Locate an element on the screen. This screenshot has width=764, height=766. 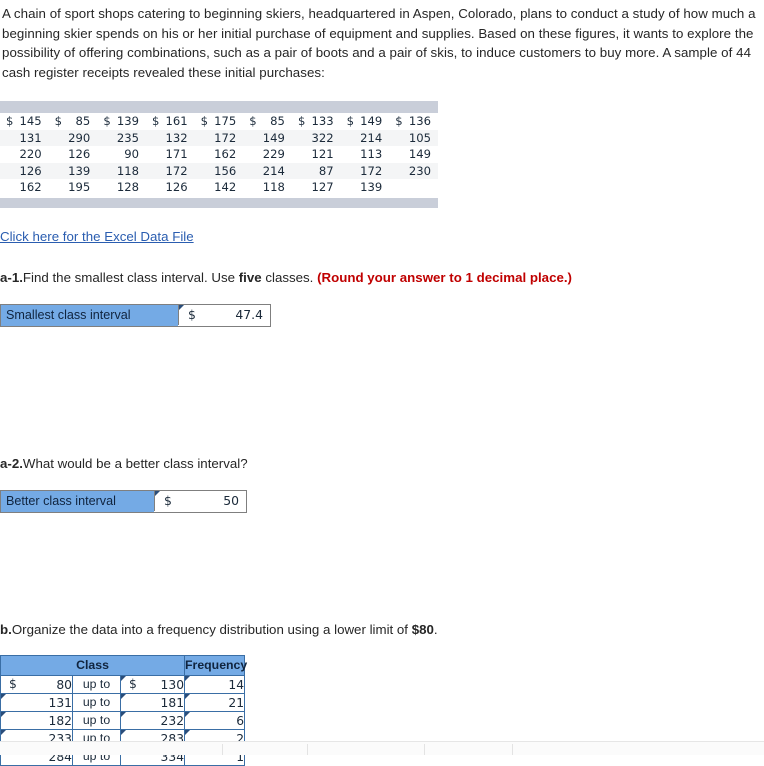
table-row: 131 up to 181 21 is located at coordinates (123, 702).